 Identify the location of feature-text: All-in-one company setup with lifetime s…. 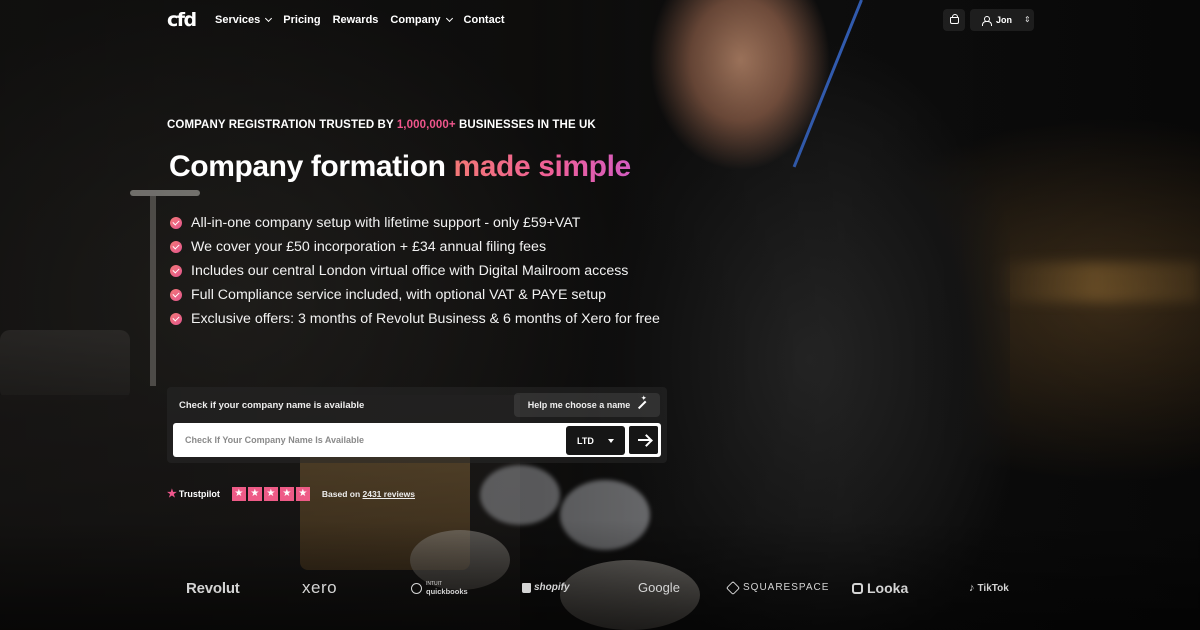
(386, 223).